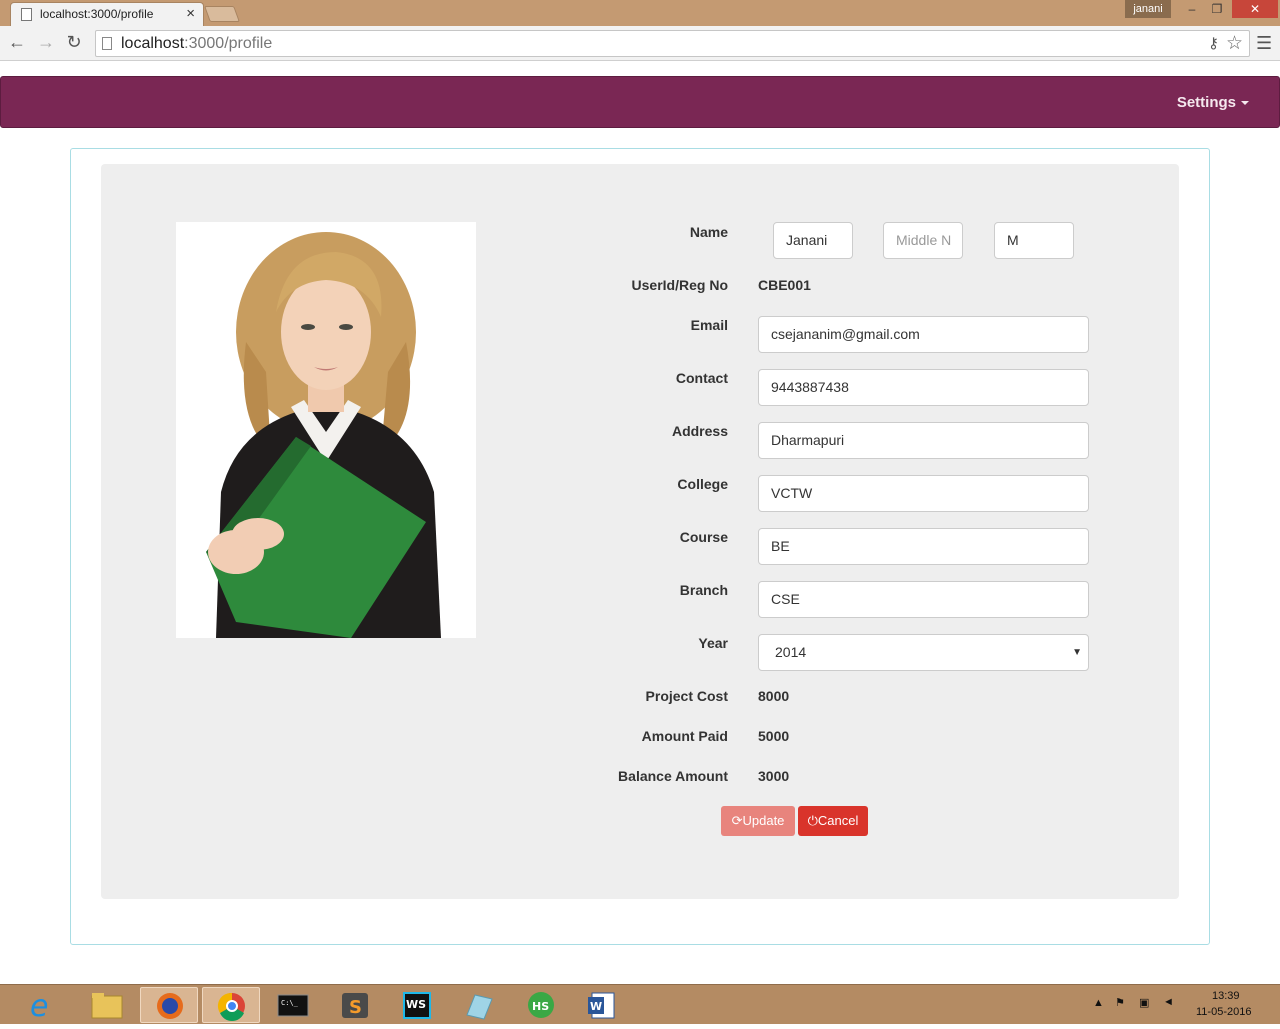  I want to click on back-arrow-icon: ←, so click(17, 42).